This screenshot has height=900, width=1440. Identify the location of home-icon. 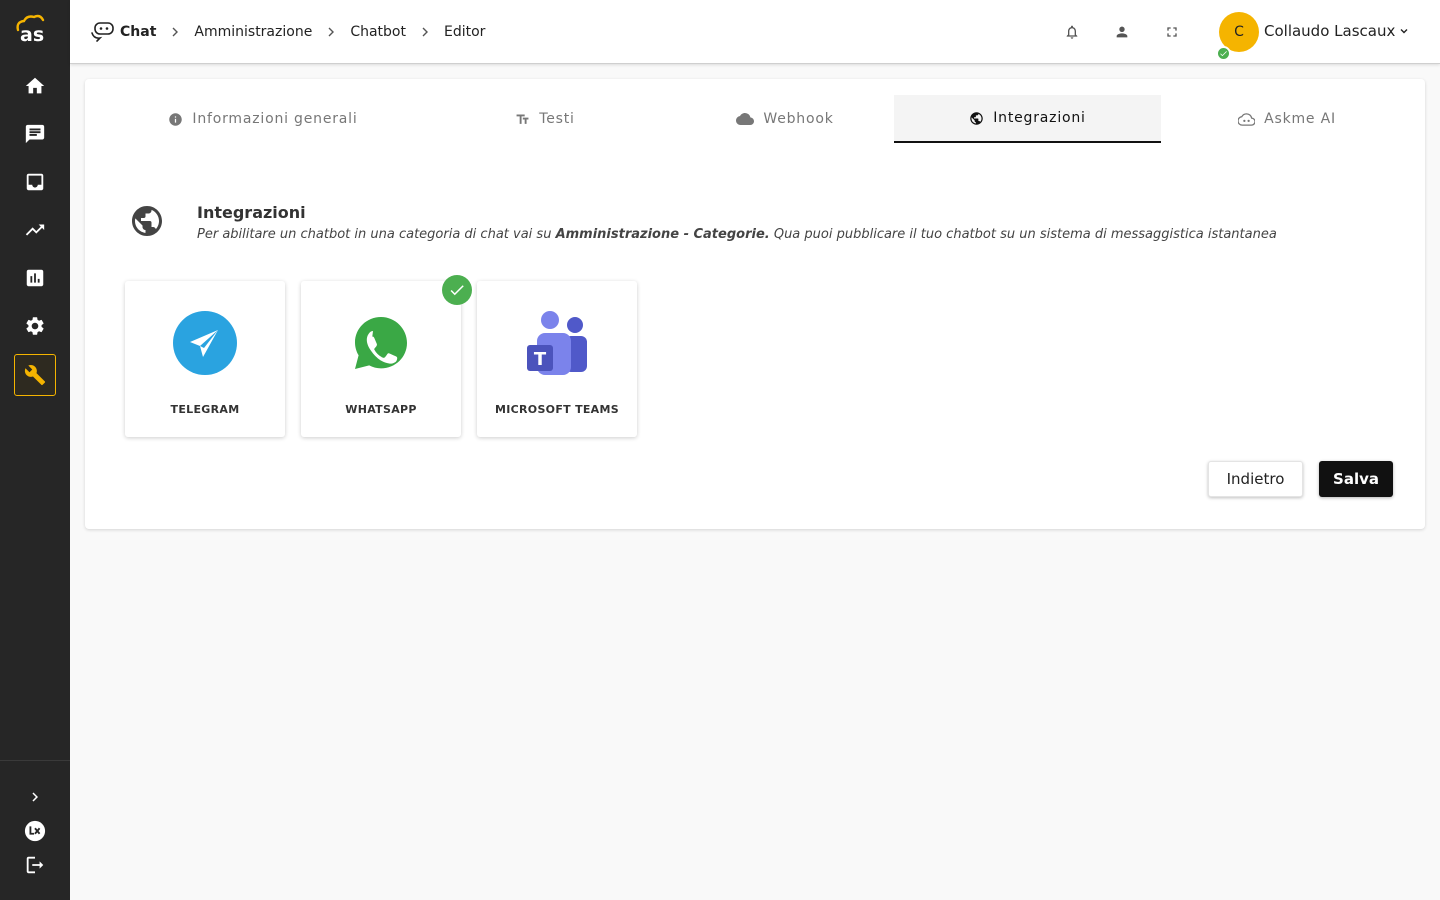
(35, 85).